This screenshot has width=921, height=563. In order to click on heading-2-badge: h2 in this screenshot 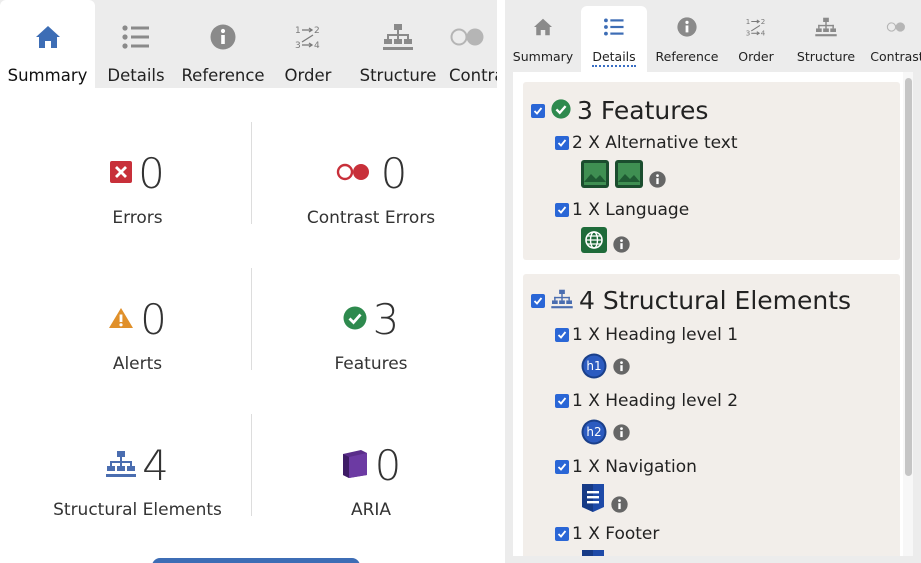, I will do `click(594, 432)`.